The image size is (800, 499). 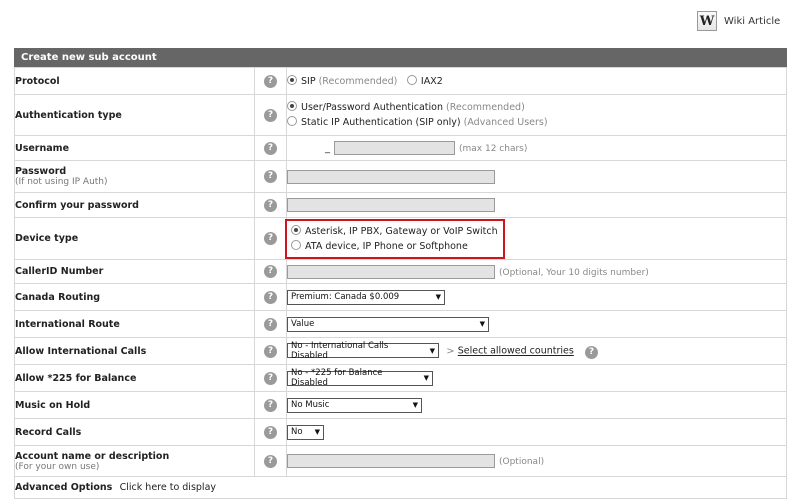 I want to click on allow-international-select: No - International Calls Disabled ▼, so click(x=363, y=351).